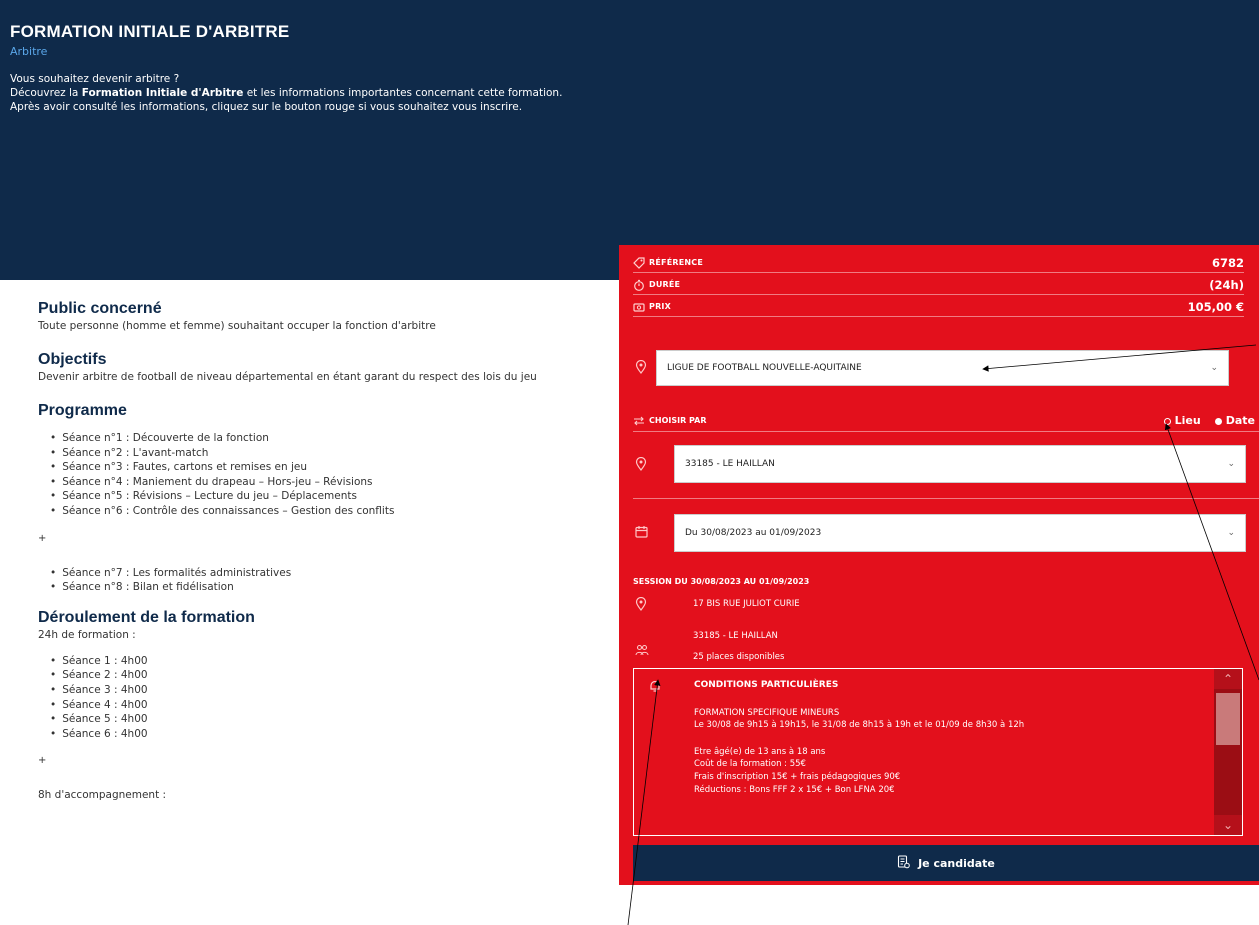  I want to click on intro-line-1: Vous souhaitez devenir arbitre ?, so click(95, 79).